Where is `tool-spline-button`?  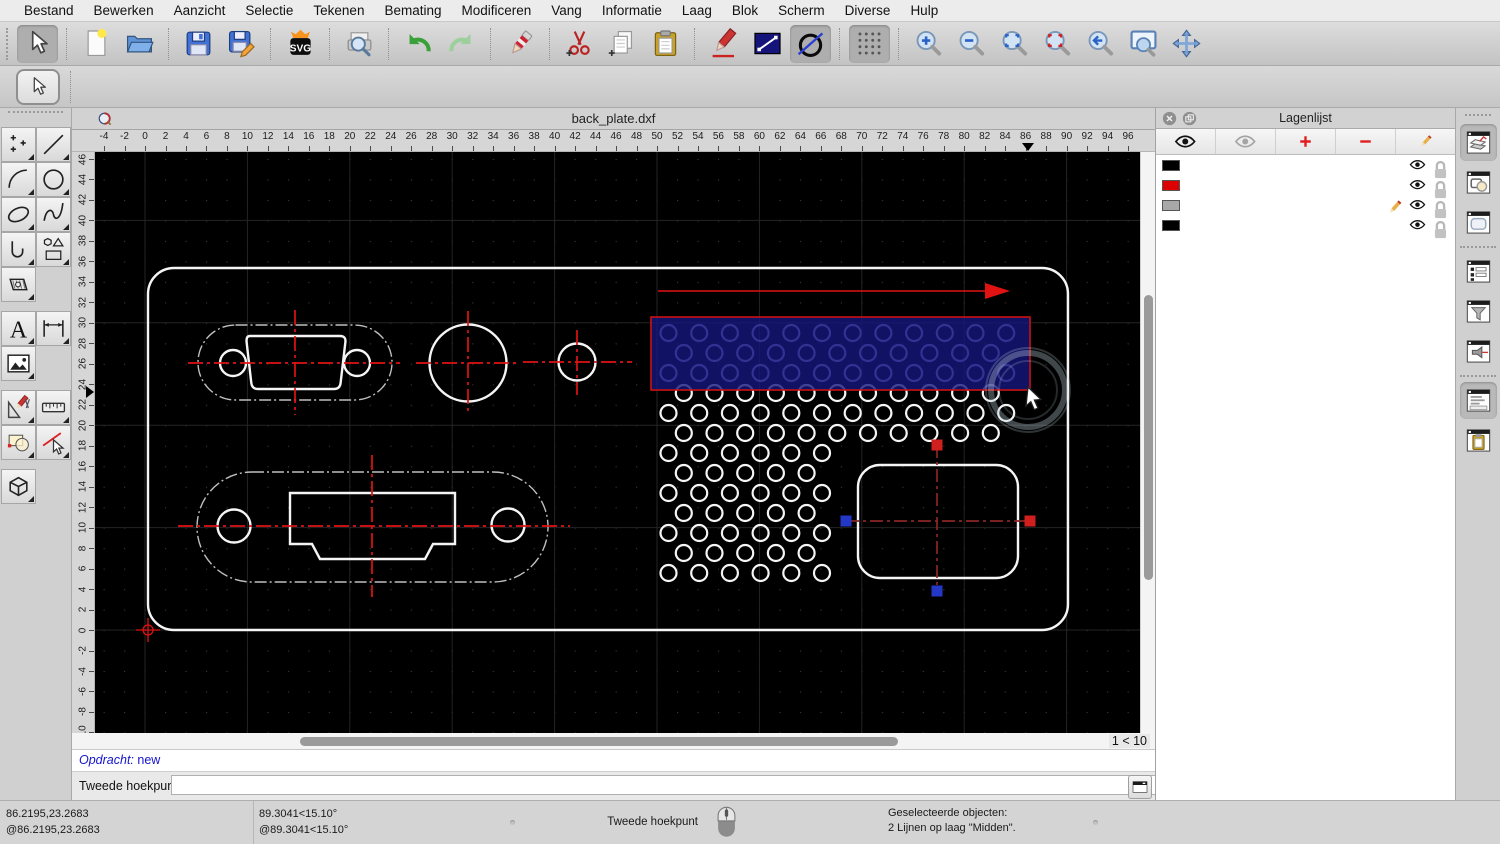
tool-spline-button is located at coordinates (53, 214).